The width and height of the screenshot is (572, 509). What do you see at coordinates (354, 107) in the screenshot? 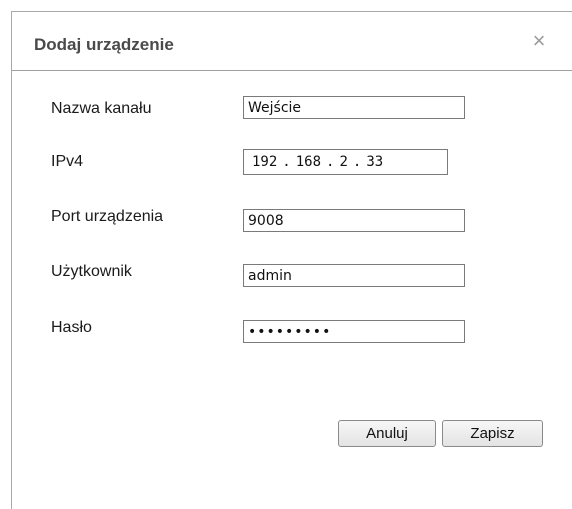
I see `channel-name-input` at bounding box center [354, 107].